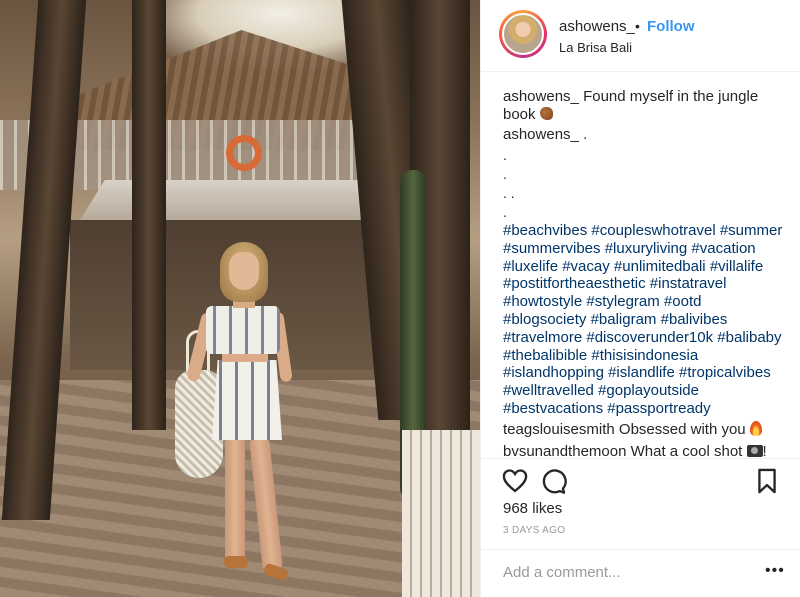  What do you see at coordinates (628, 572) in the screenshot?
I see `add-comment-input` at bounding box center [628, 572].